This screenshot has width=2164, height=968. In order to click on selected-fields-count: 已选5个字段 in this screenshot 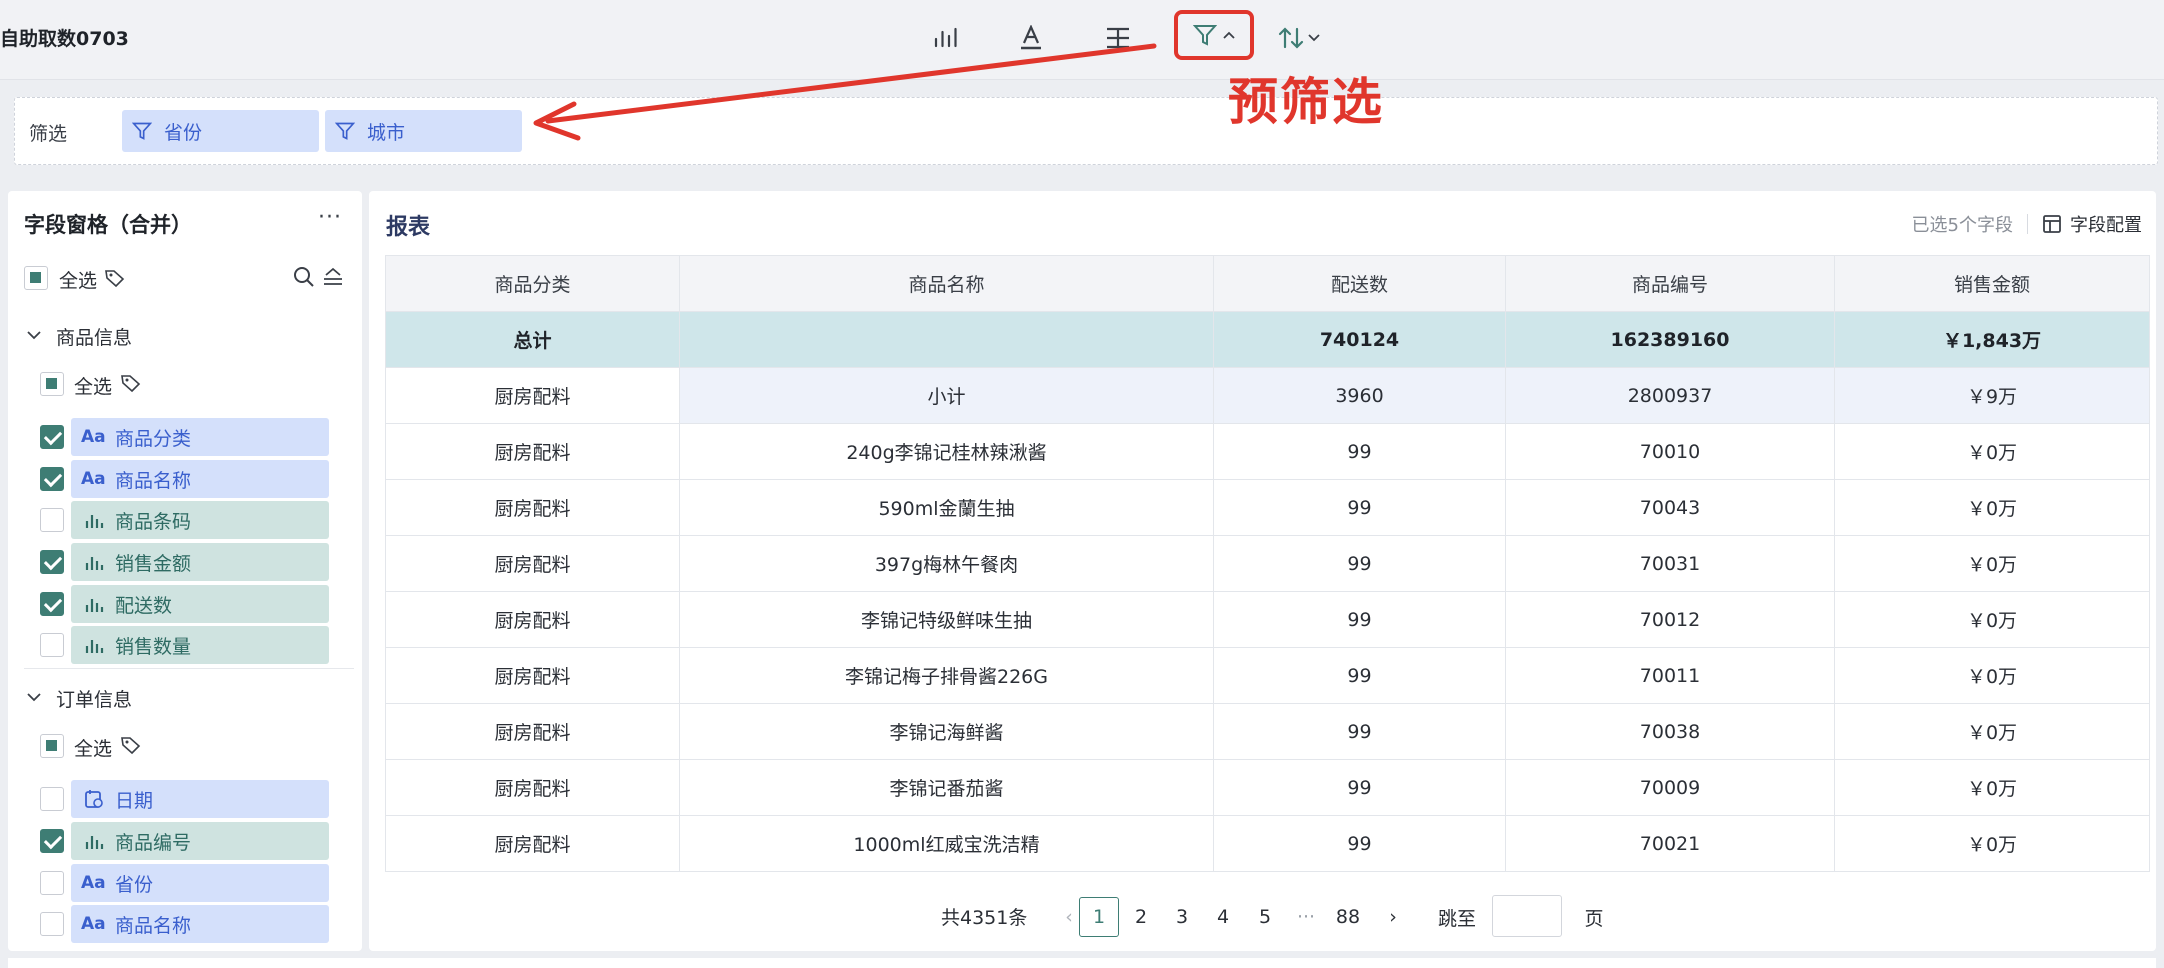, I will do `click(1962, 225)`.